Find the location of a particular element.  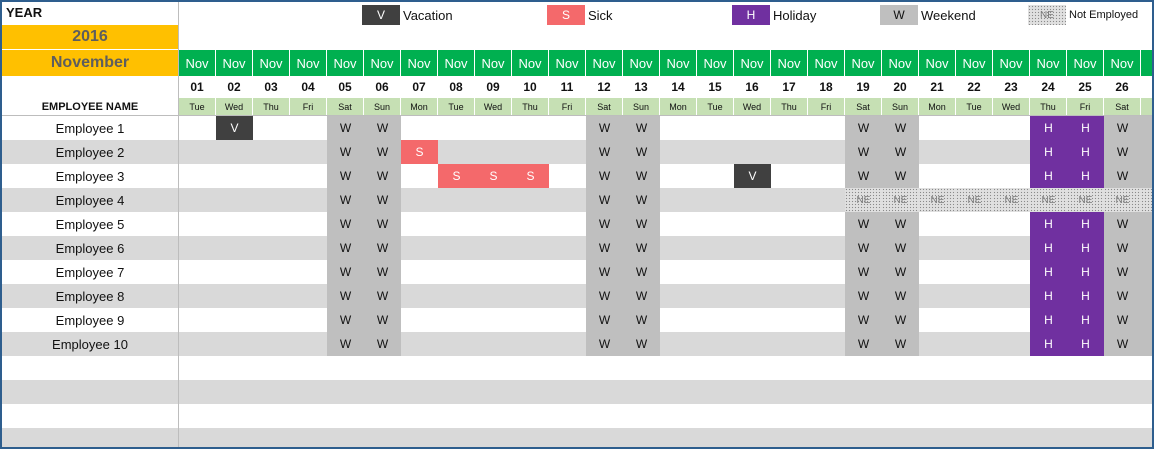

employee-name-cell: Employee 6 is located at coordinates (90, 248).